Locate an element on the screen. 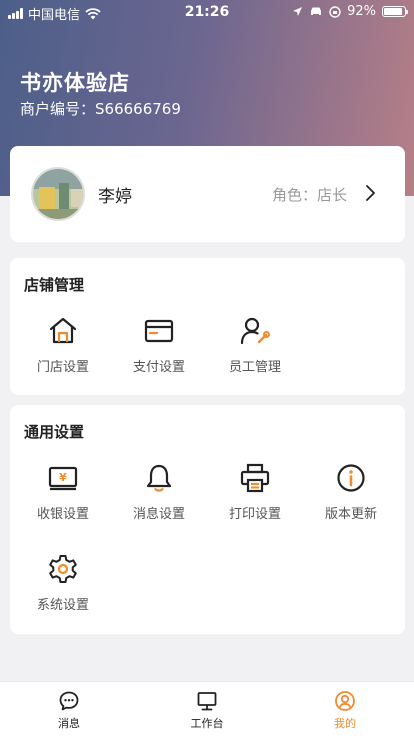  message-settings-label: 消息设置 is located at coordinates (158, 514).